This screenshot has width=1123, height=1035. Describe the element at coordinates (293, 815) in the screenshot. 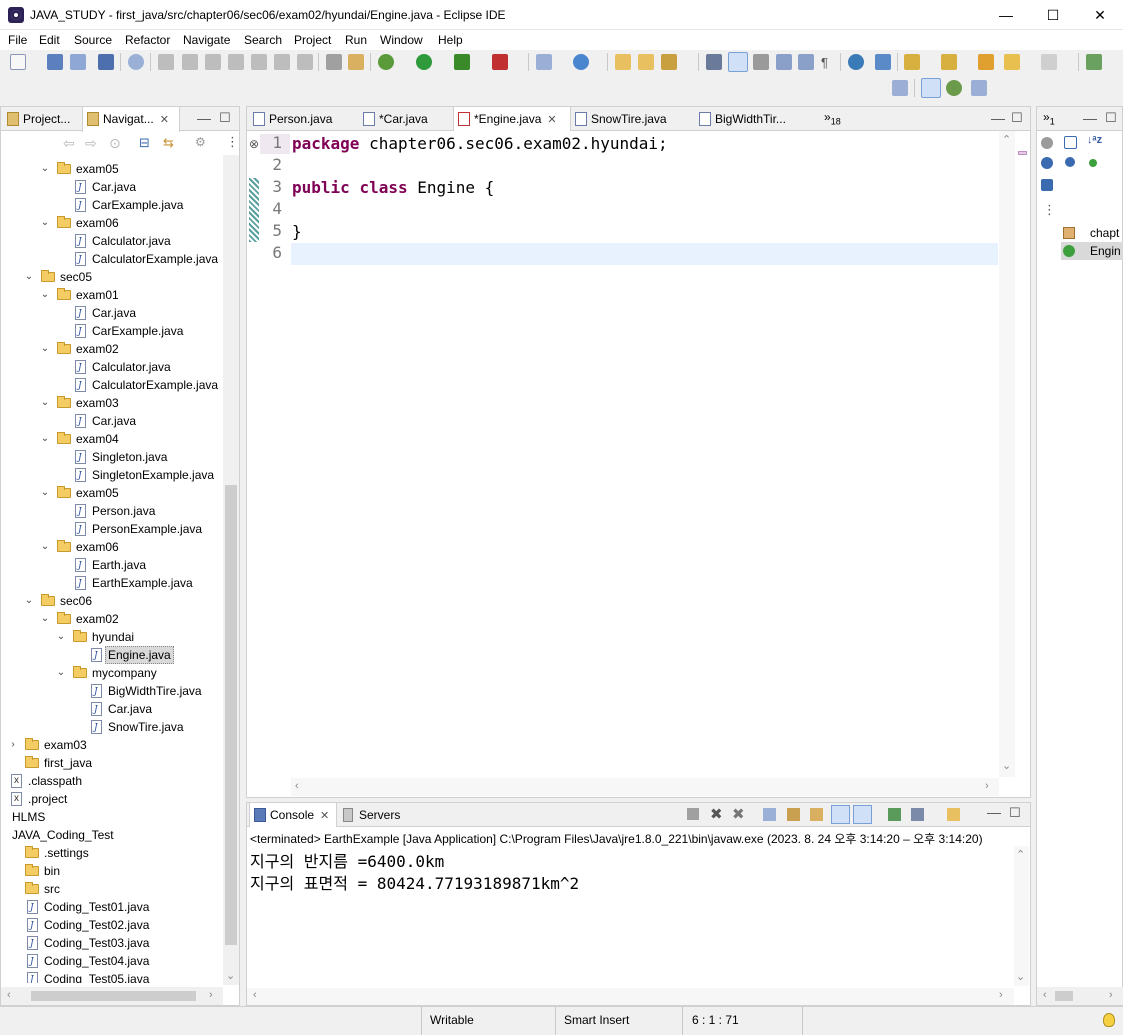

I see `tab-console: Console ✕` at that location.